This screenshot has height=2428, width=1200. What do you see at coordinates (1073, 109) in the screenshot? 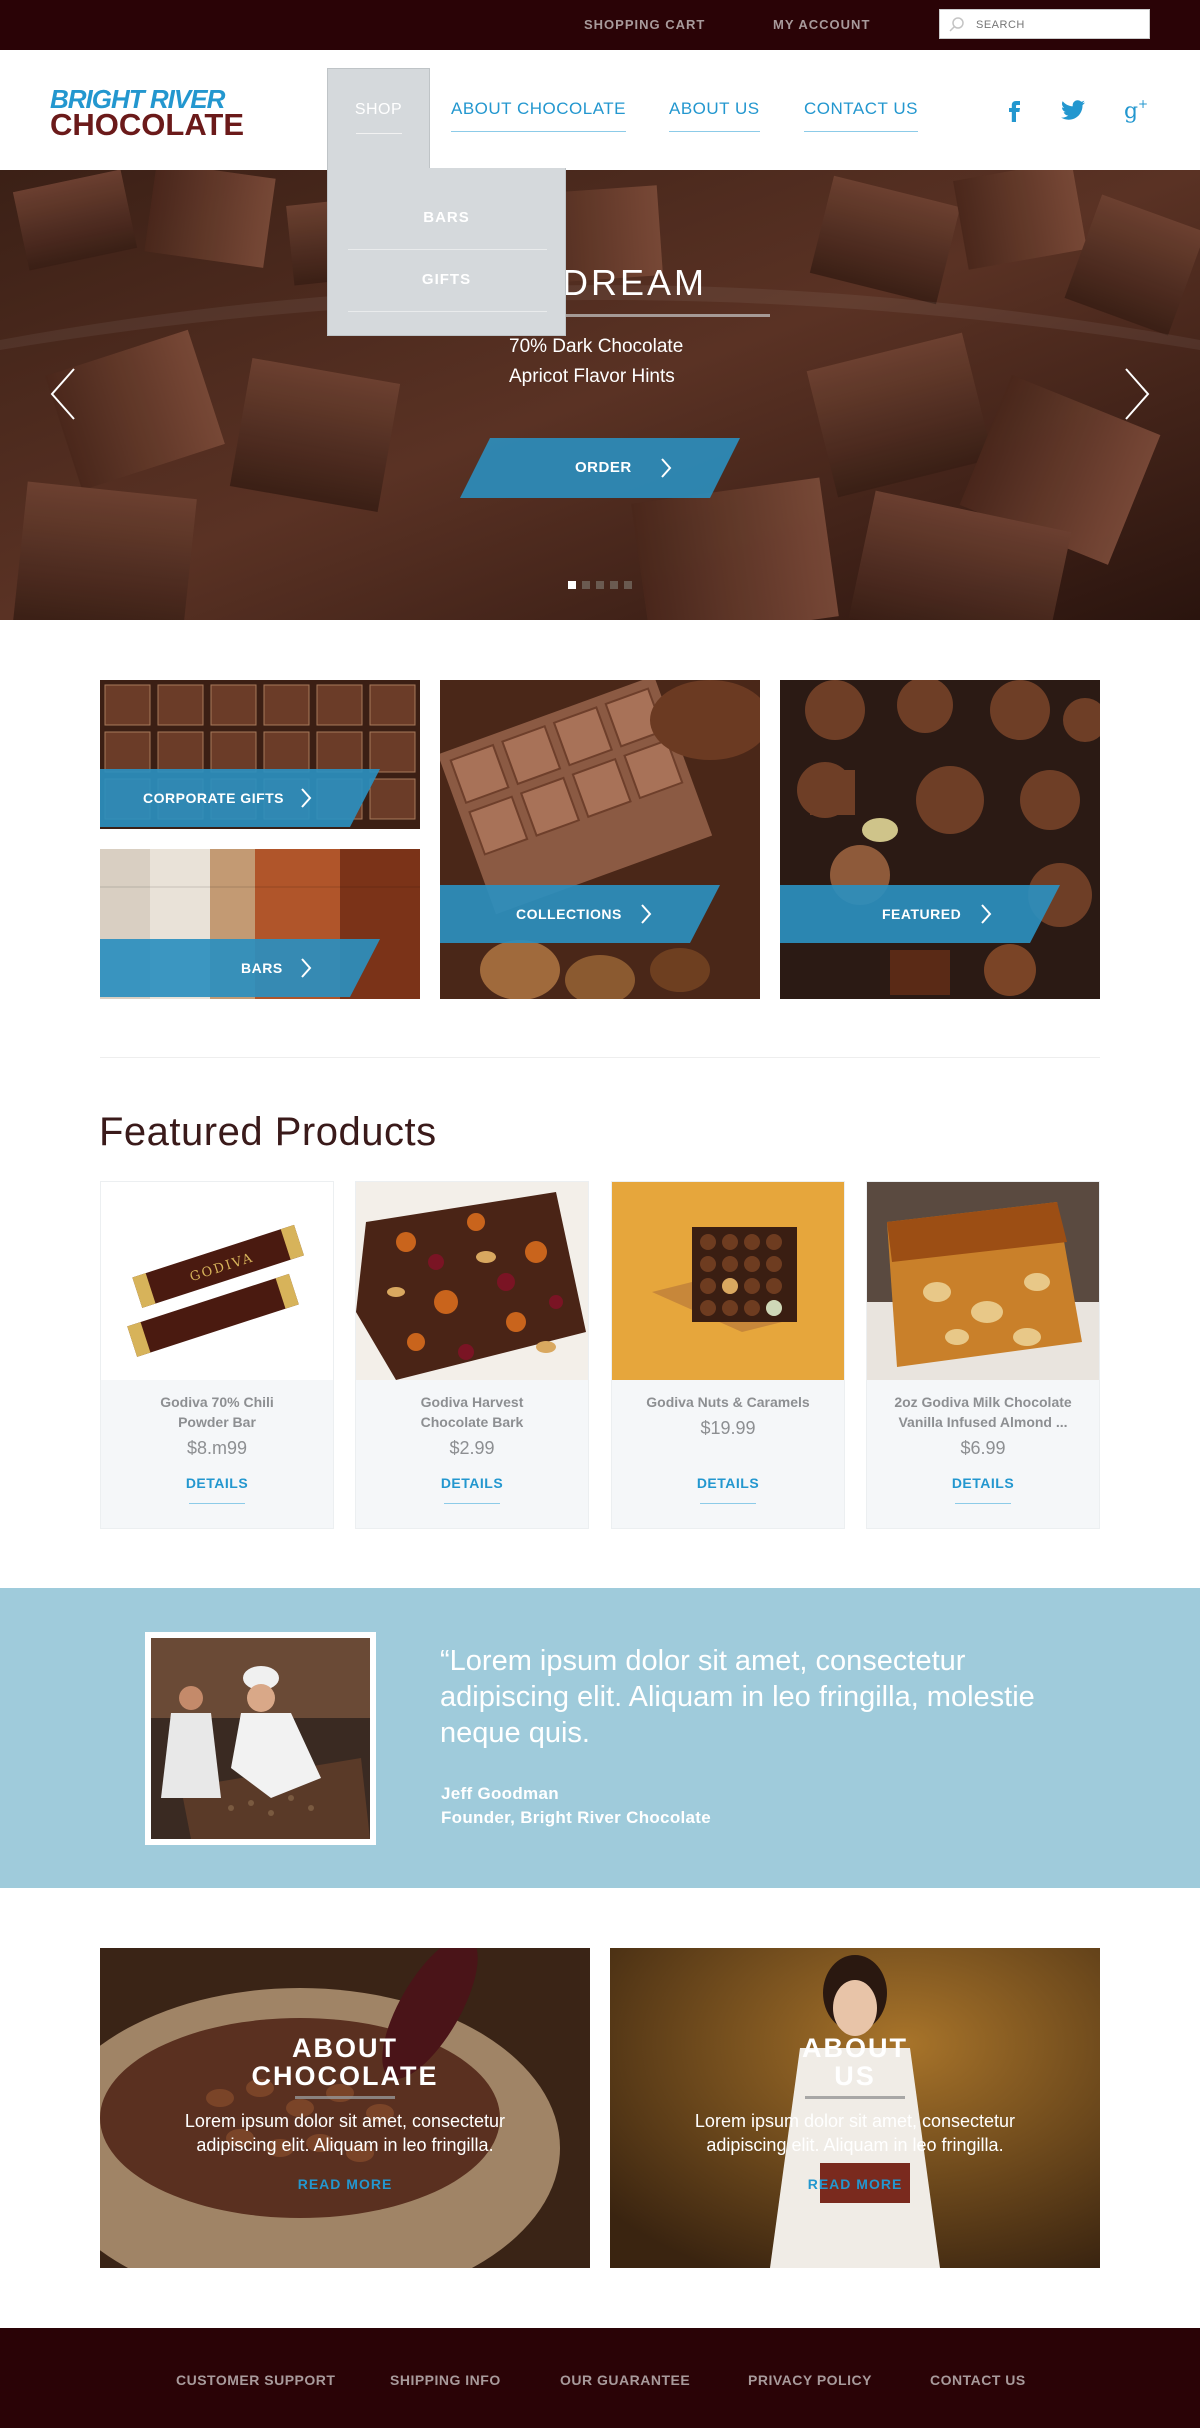
I see `twitter-icon` at bounding box center [1073, 109].